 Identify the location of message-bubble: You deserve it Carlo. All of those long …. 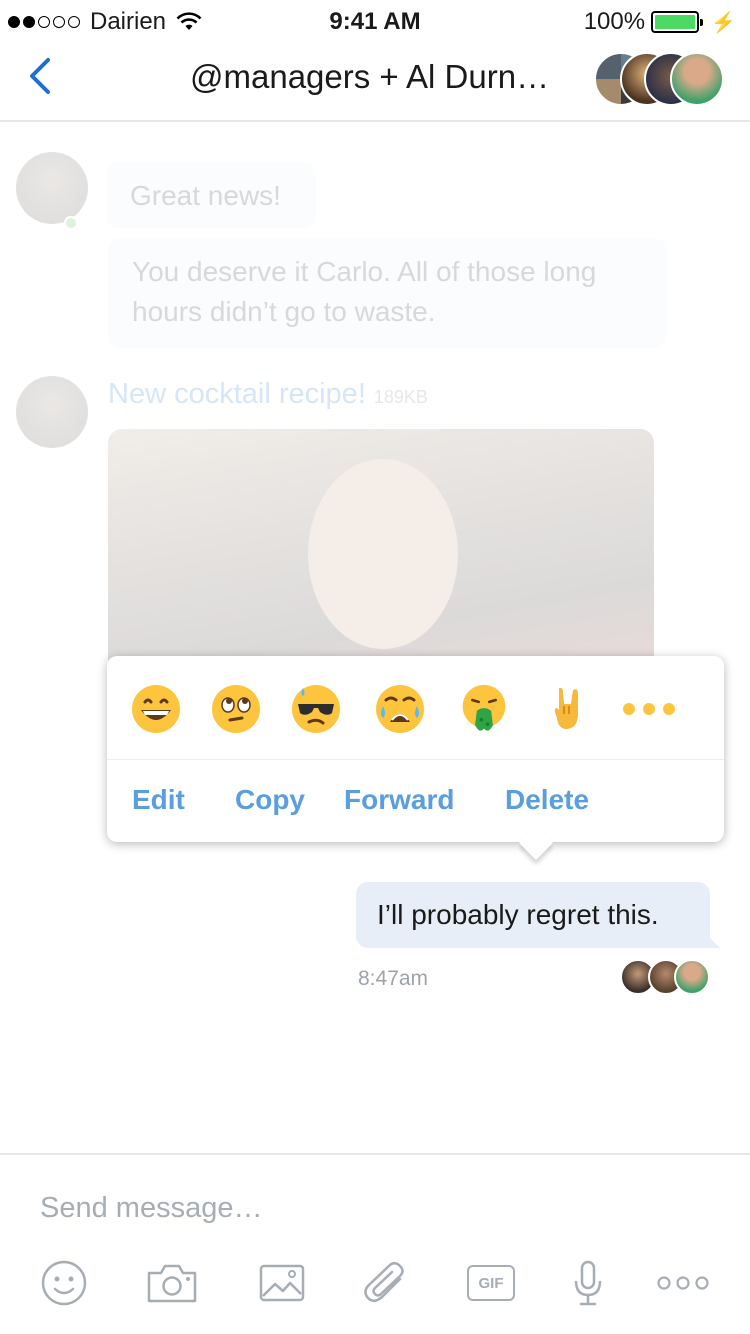
(387, 293).